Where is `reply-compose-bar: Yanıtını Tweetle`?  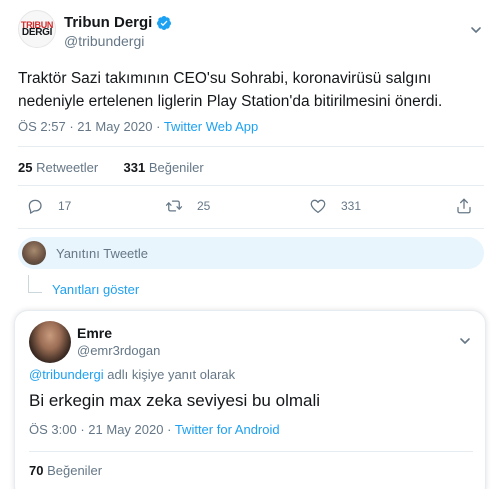
reply-compose-bar: Yanıtını Tweetle is located at coordinates (251, 253).